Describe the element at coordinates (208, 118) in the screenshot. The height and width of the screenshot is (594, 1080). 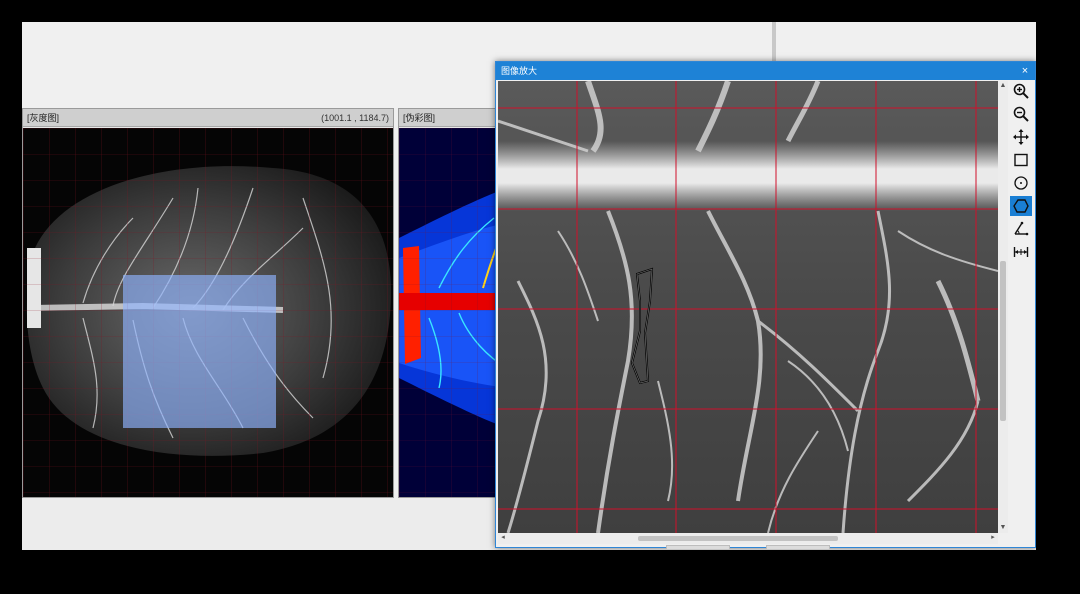
I see `grayscale-panel-header: [灰度图] (1001.1 , 1184.7)` at that location.